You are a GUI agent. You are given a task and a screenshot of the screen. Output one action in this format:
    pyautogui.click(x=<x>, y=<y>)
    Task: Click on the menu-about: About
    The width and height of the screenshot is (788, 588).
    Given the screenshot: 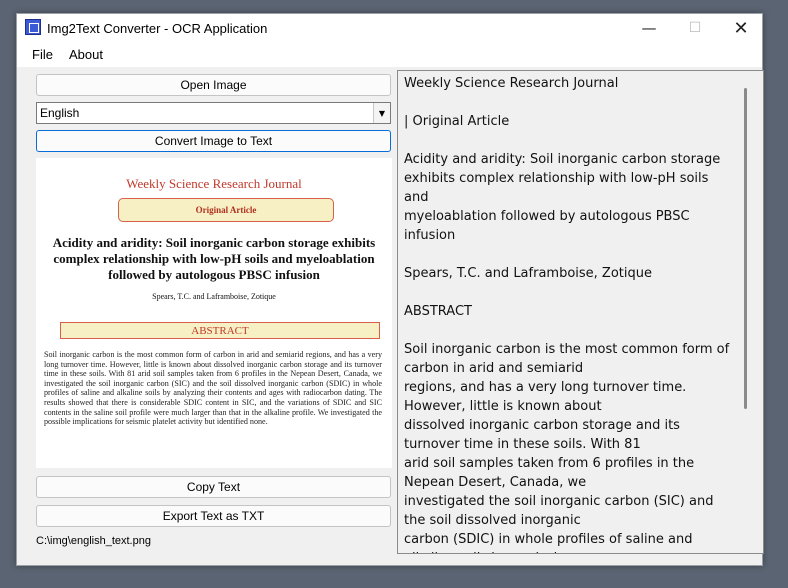 What is the action you would take?
    pyautogui.click(x=86, y=54)
    